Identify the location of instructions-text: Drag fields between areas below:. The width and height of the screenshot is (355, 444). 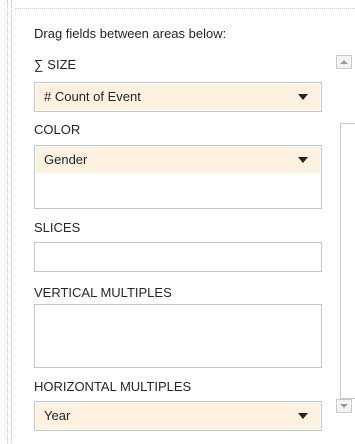
(130, 33).